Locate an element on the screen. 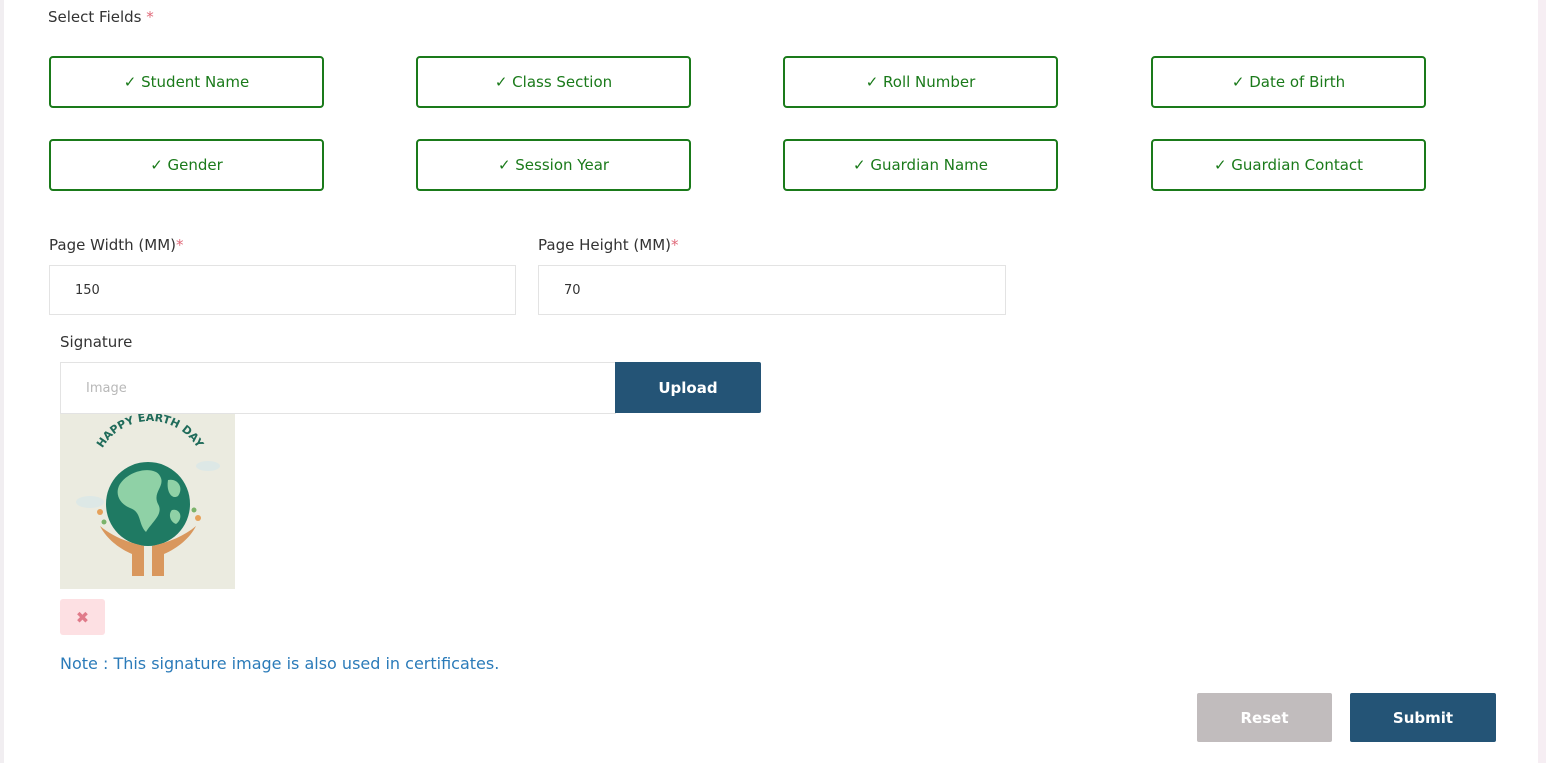  field-chip-student-name: ✓ Student Name is located at coordinates (186, 82).